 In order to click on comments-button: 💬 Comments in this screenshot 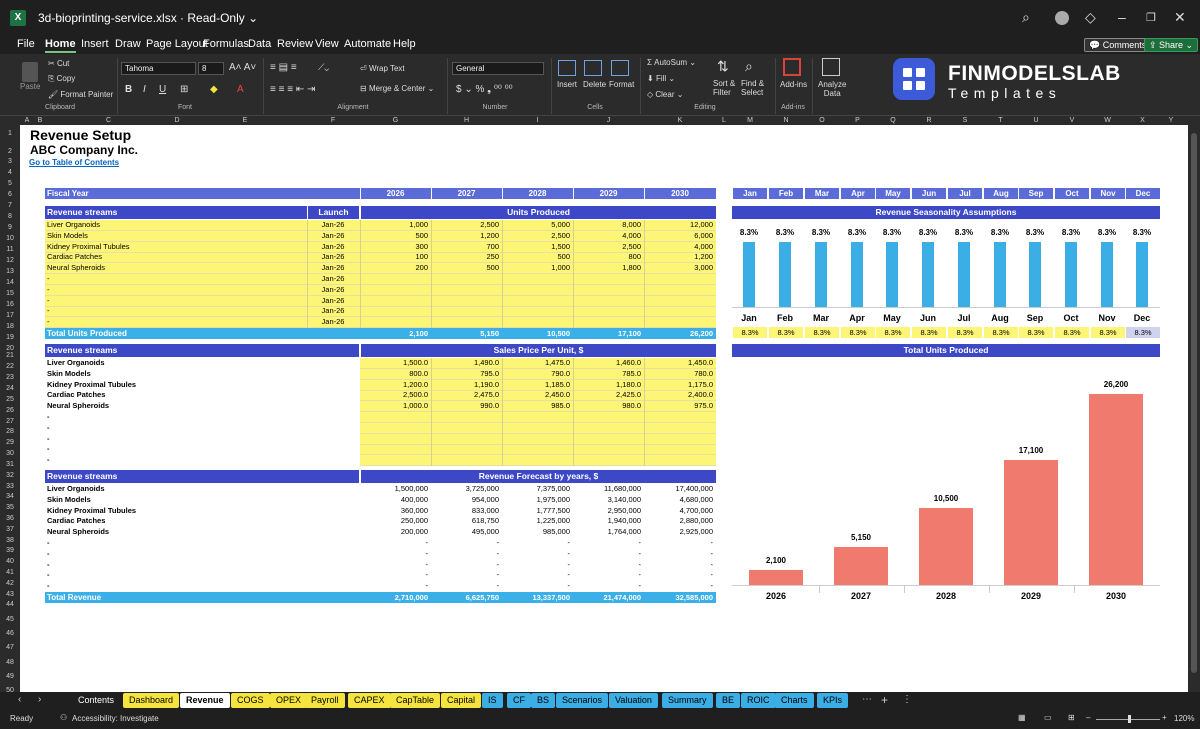, I will do `click(1118, 45)`.